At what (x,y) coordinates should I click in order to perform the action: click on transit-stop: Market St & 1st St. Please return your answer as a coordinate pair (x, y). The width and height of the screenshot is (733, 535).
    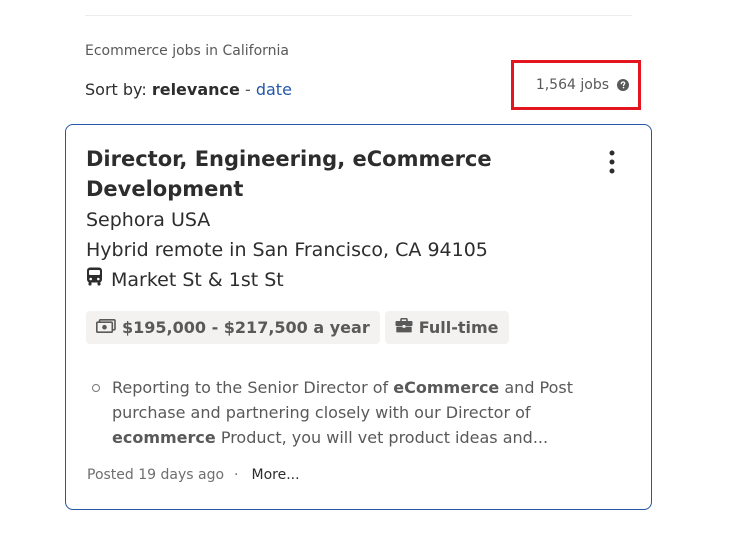
    Looking at the image, I should click on (197, 280).